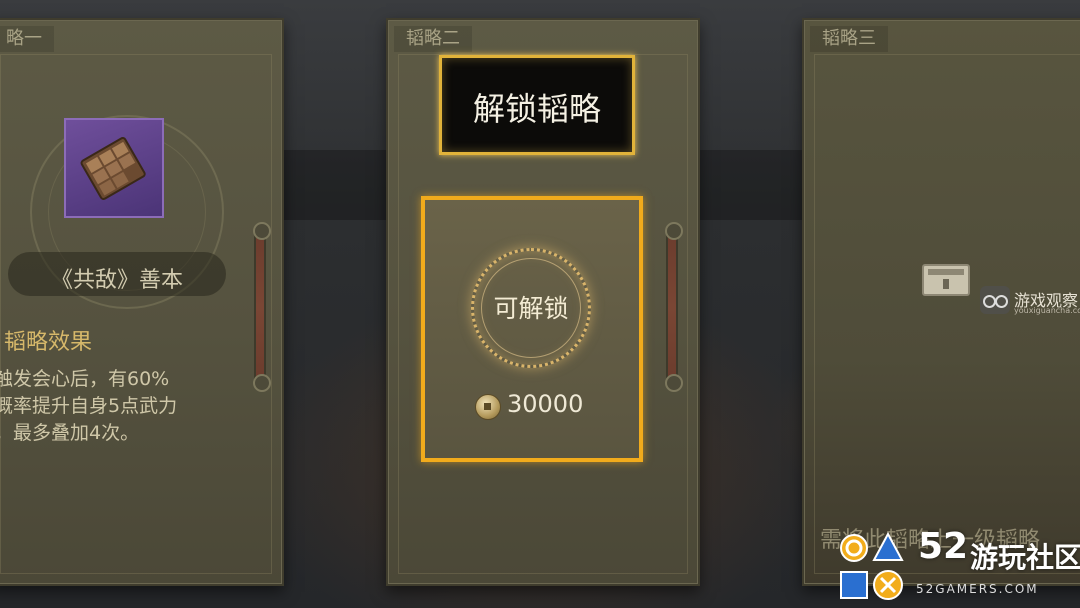 The height and width of the screenshot is (608, 1080). What do you see at coordinates (488, 407) in the screenshot?
I see `coin-icon` at bounding box center [488, 407].